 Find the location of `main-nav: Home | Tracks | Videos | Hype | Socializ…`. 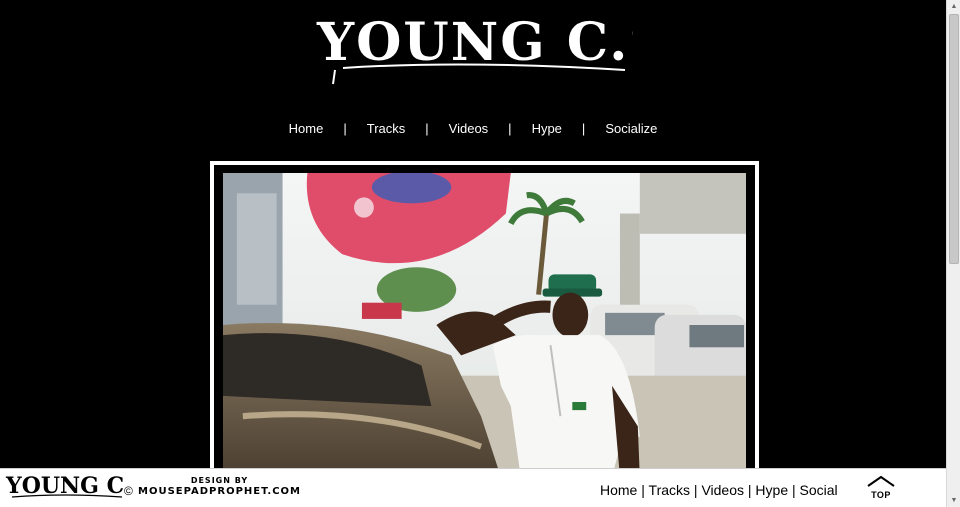

main-nav: Home | Tracks | Videos | Hype | Socializ… is located at coordinates (473, 128).